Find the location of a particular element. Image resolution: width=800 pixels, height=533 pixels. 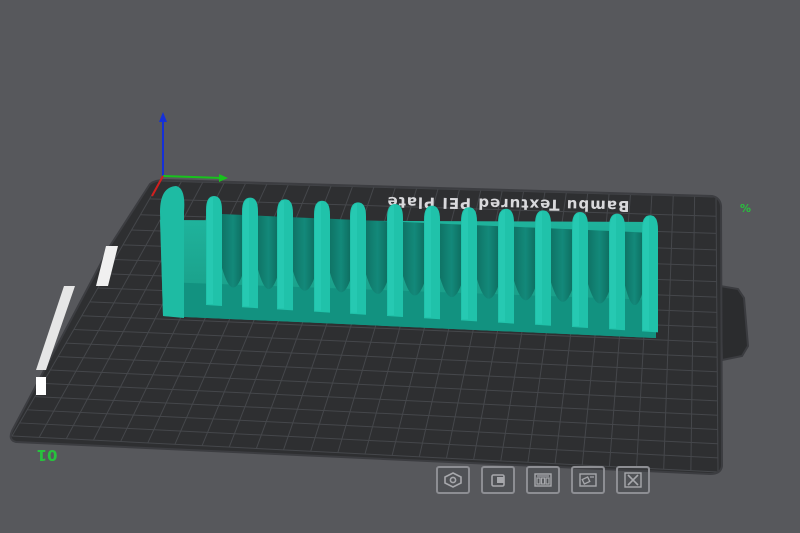

plate-number: 01 is located at coordinates (47, 455).